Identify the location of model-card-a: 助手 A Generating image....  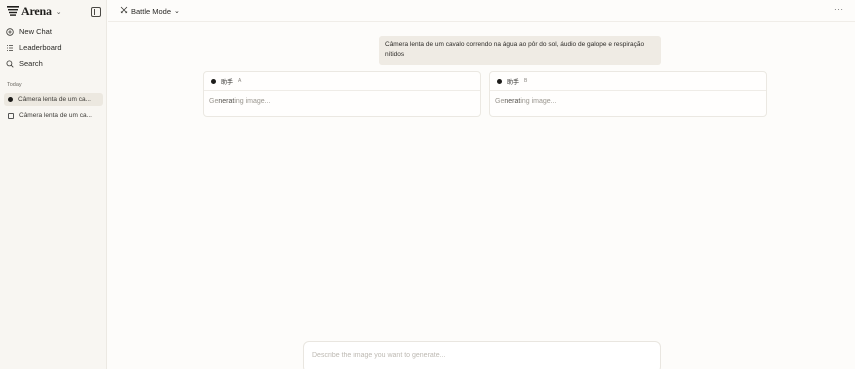
(342, 94).